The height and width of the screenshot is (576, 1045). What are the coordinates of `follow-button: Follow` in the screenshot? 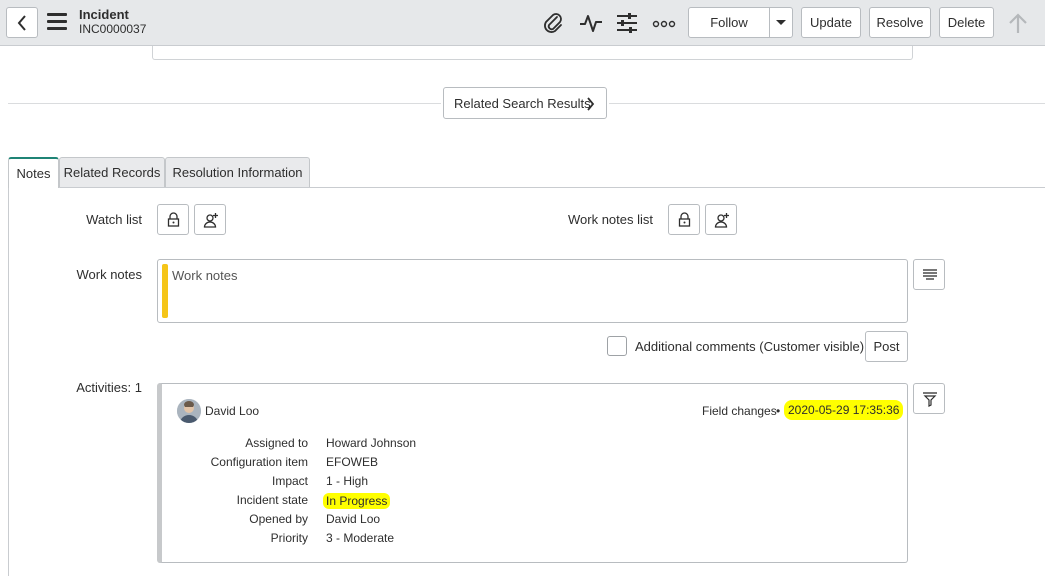 It's located at (729, 22).